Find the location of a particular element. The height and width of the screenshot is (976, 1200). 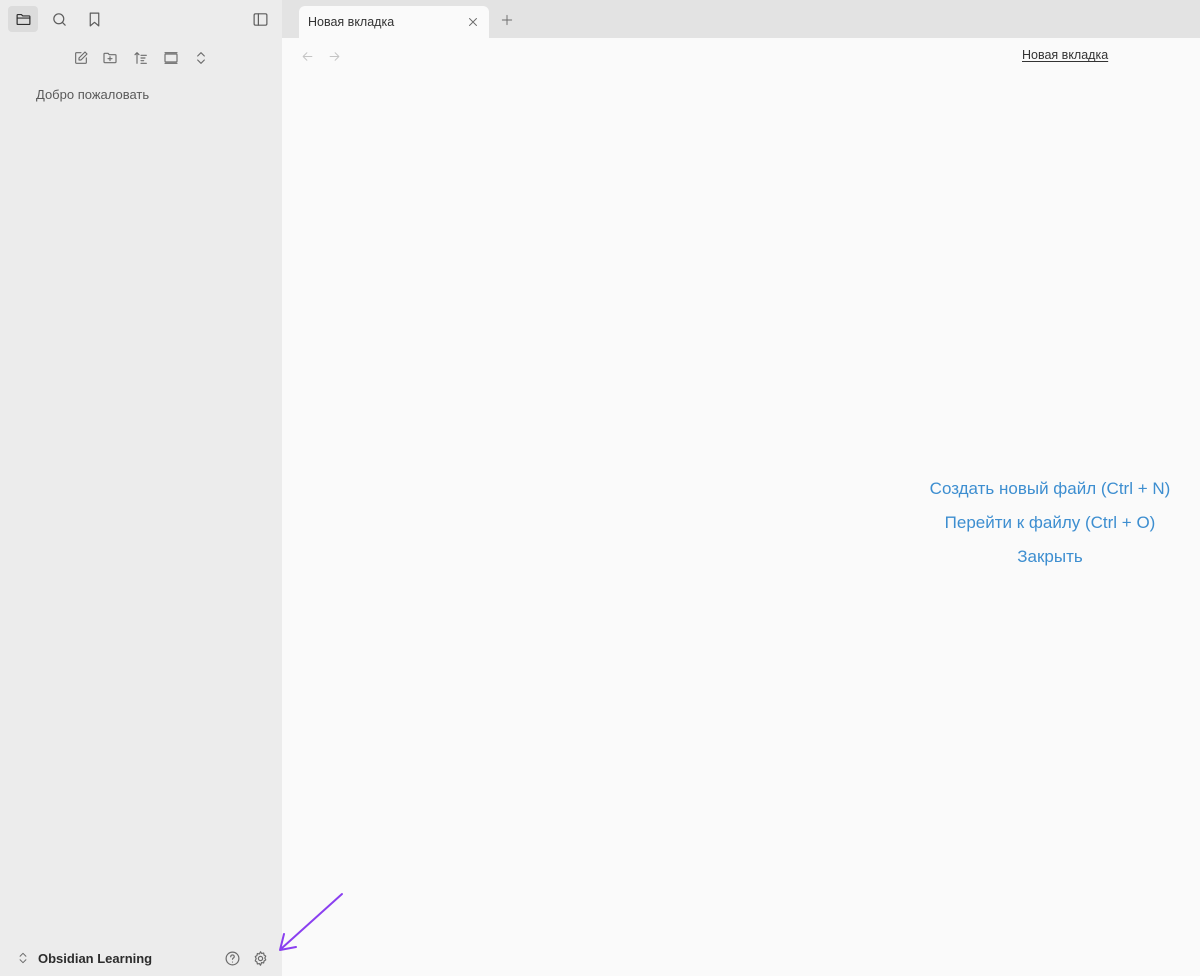

new-note-button is located at coordinates (81, 58).